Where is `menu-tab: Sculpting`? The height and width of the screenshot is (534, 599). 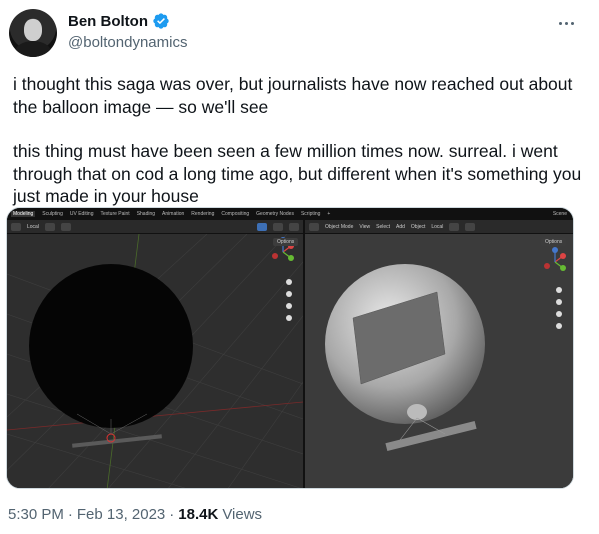 menu-tab: Sculpting is located at coordinates (52, 214).